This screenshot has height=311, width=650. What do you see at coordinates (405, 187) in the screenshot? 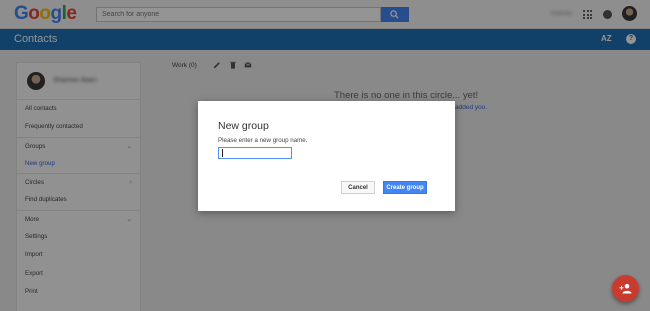
I see `create-group-button: Create group` at bounding box center [405, 187].